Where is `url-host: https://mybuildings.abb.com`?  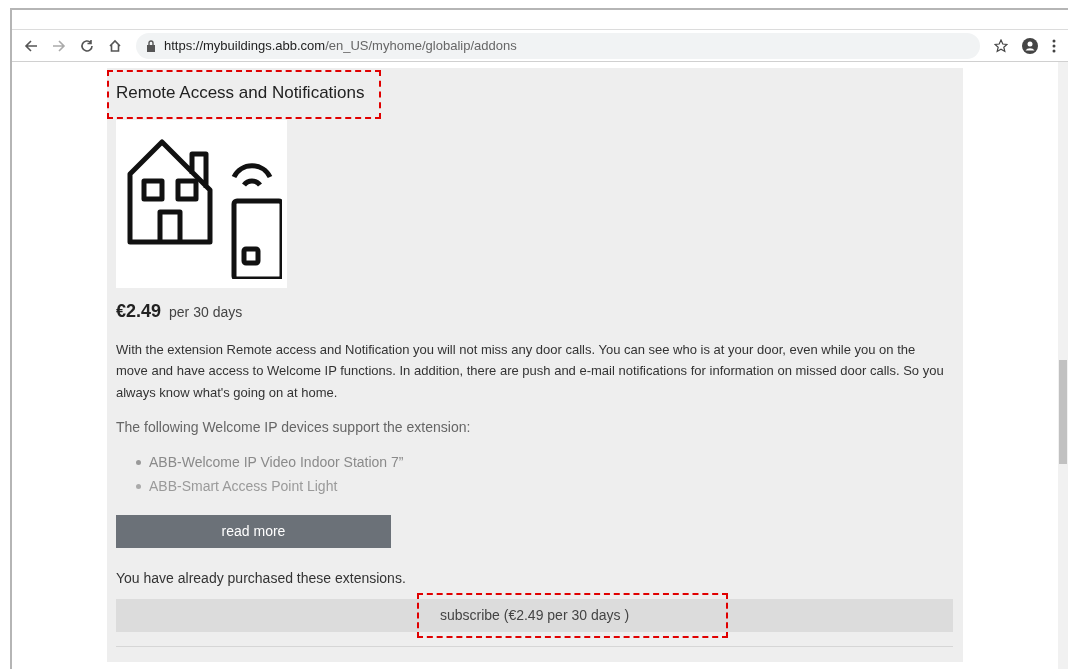
url-host: https://mybuildings.abb.com is located at coordinates (245, 45).